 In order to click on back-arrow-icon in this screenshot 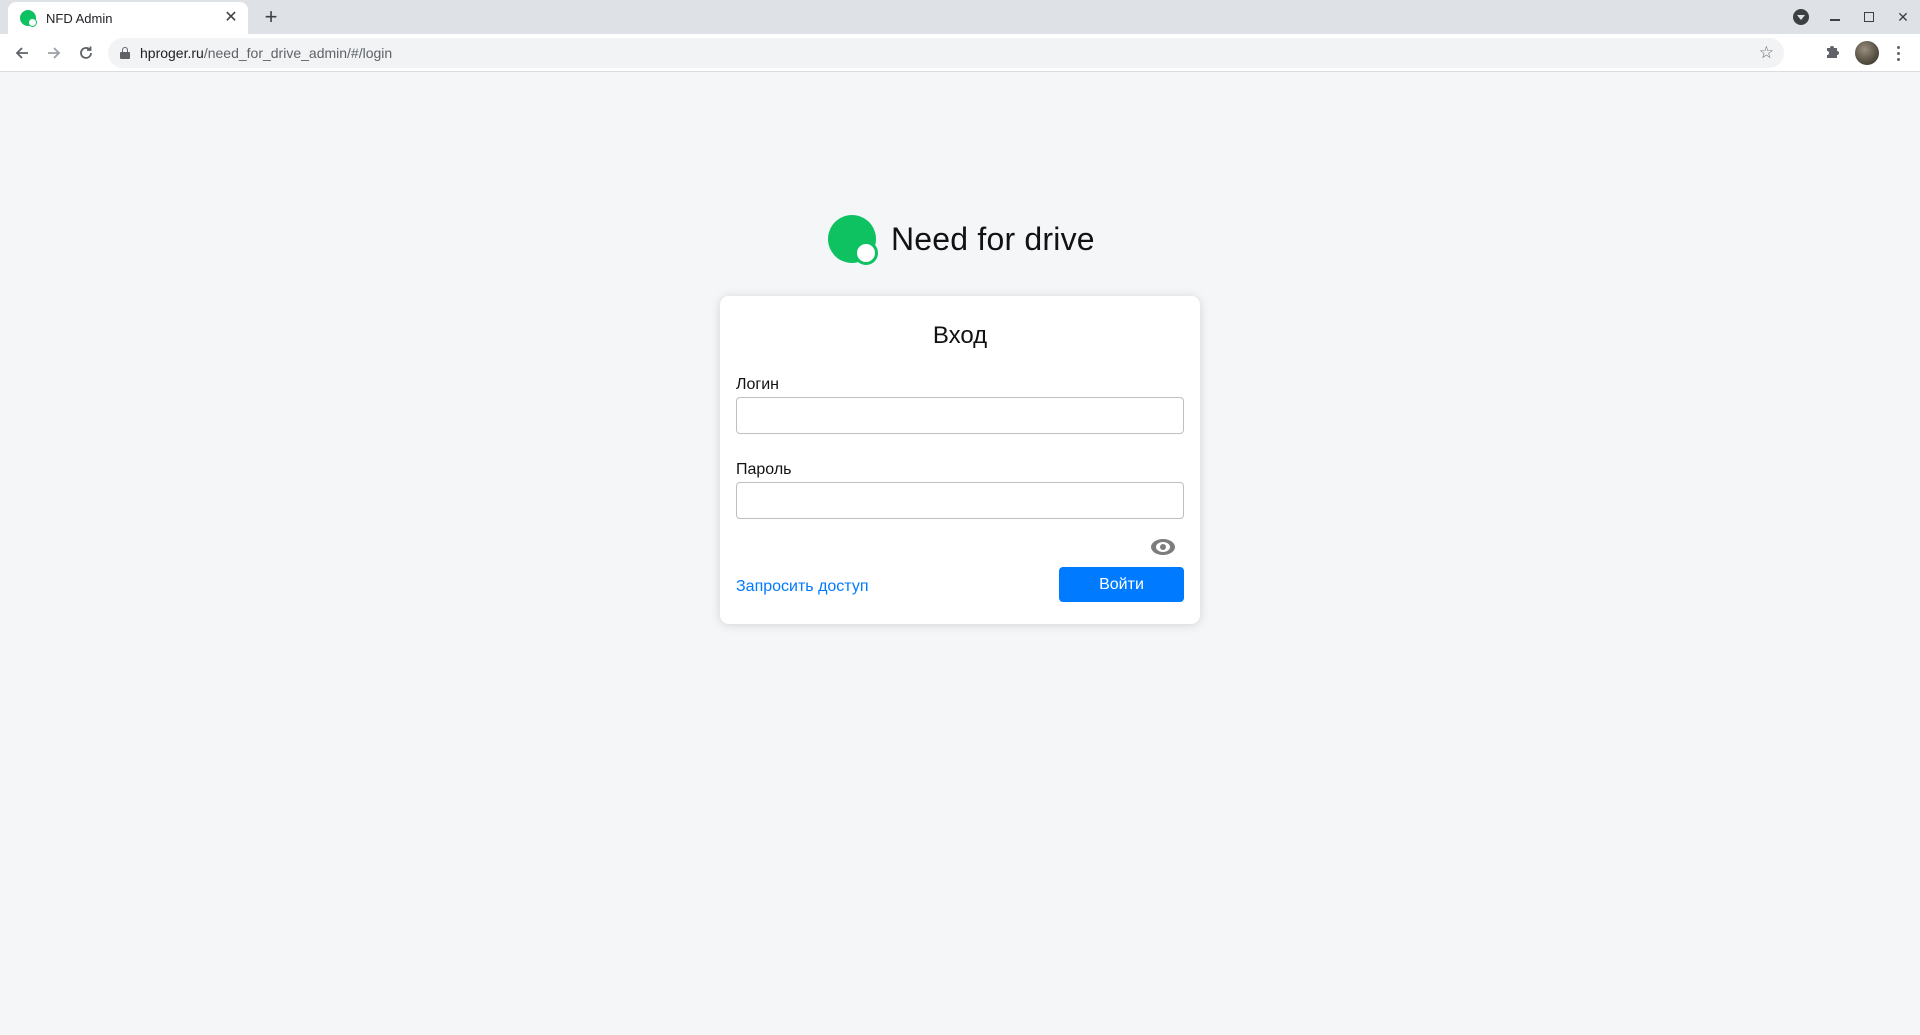, I will do `click(21, 53)`.